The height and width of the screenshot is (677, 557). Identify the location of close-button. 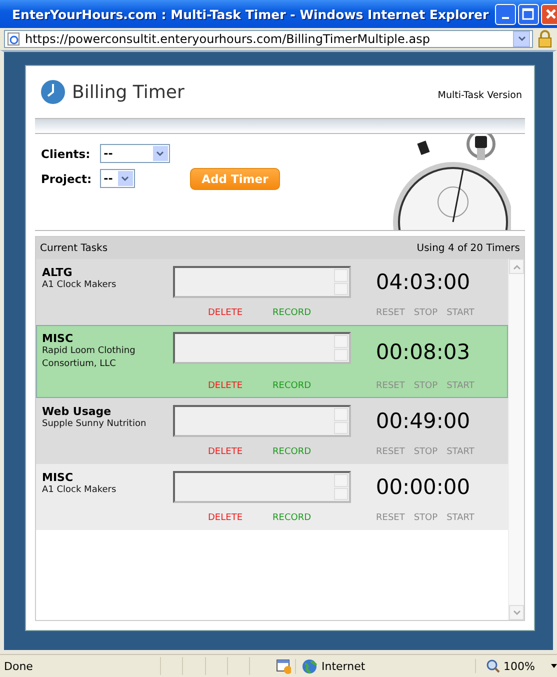
(548, 14).